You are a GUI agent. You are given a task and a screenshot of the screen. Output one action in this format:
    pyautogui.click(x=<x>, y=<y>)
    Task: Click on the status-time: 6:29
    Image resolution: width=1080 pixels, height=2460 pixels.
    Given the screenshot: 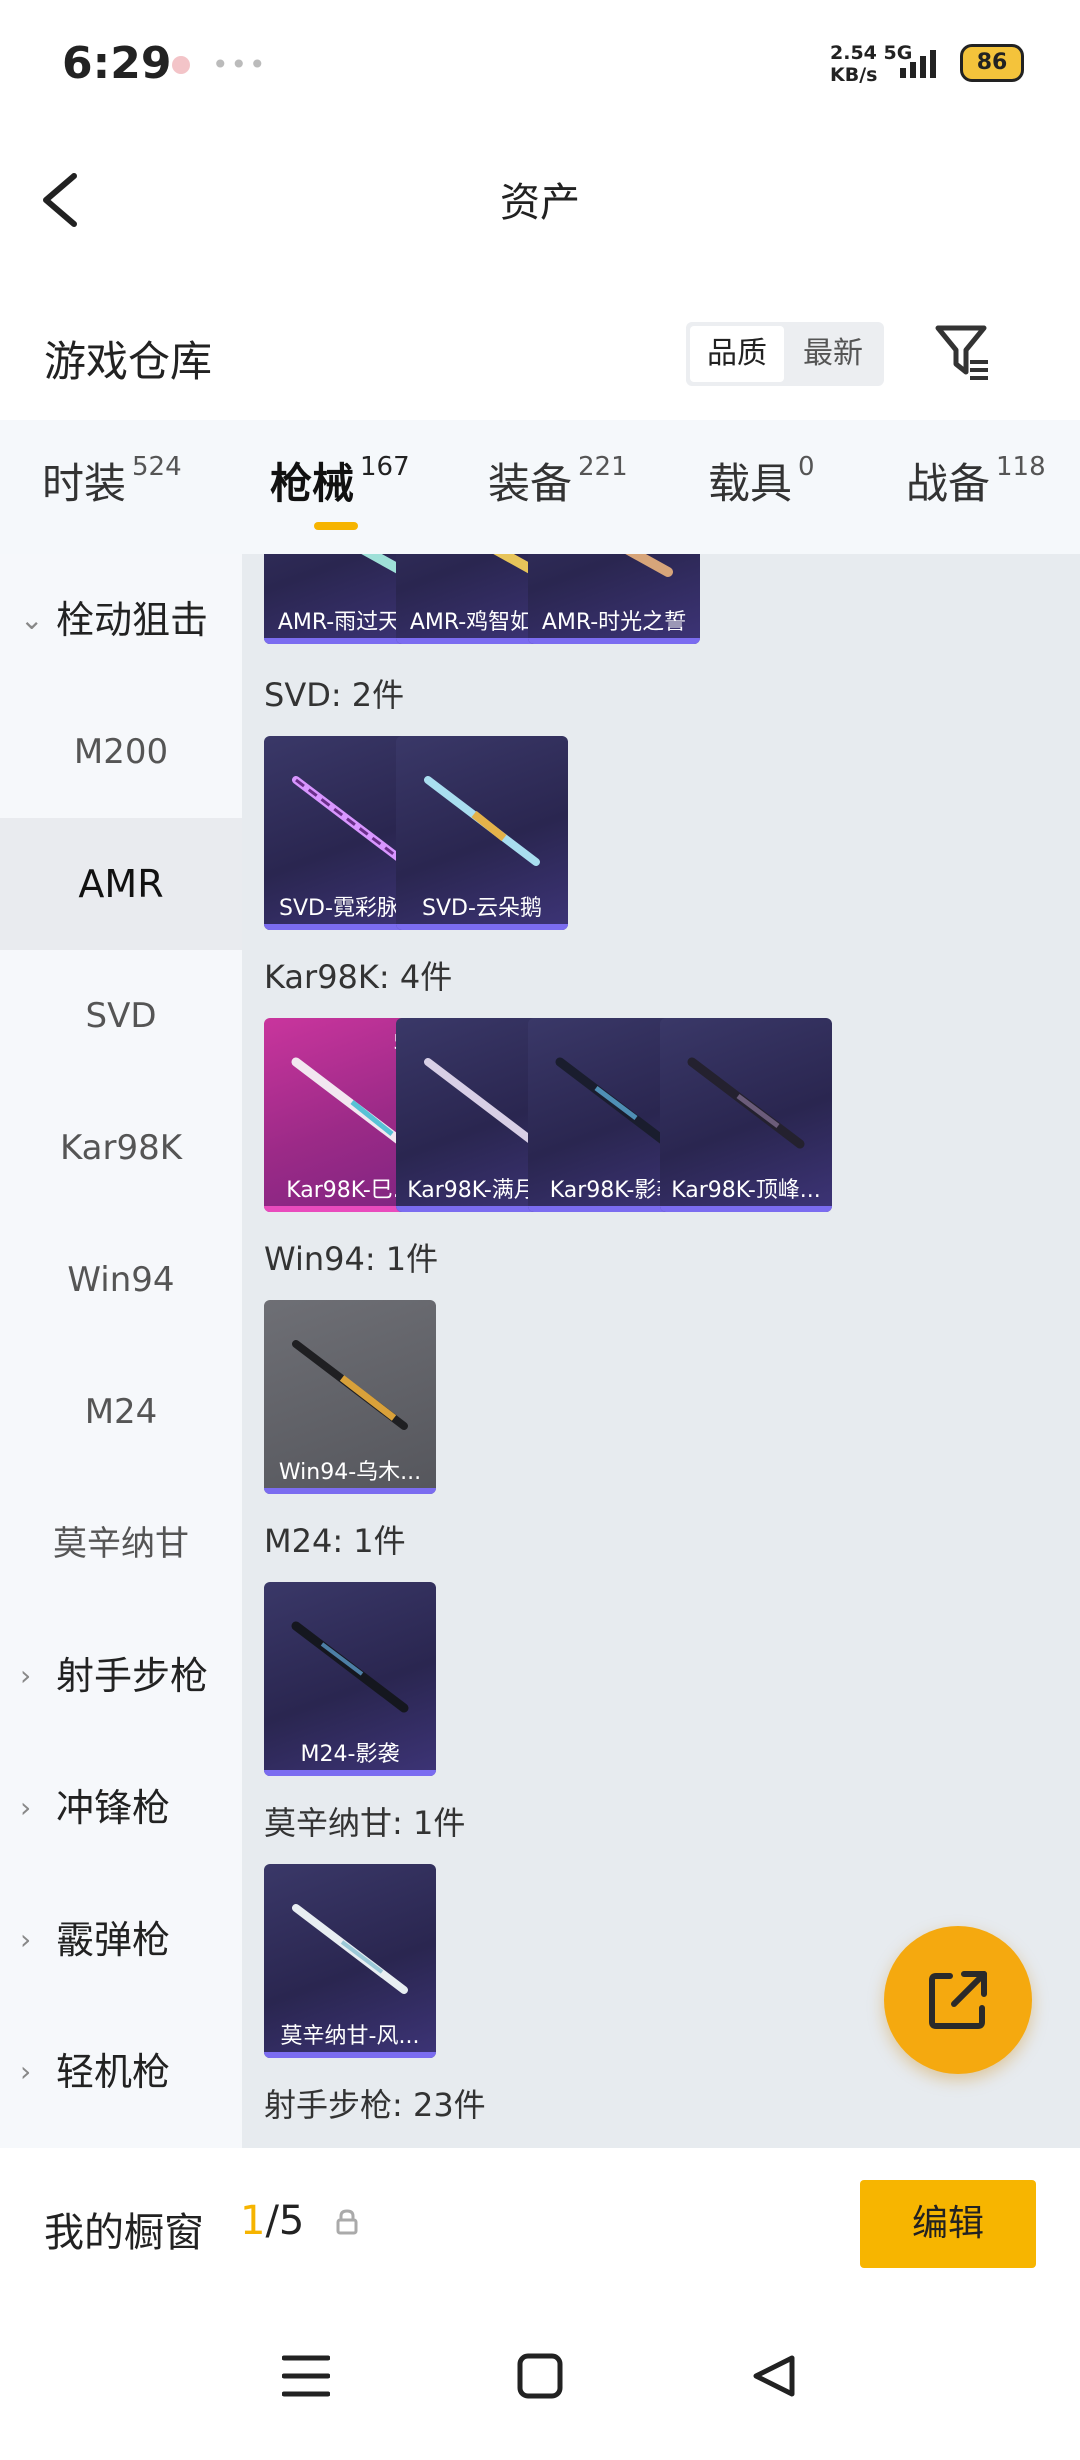 What is the action you would take?
    pyautogui.click(x=117, y=63)
    